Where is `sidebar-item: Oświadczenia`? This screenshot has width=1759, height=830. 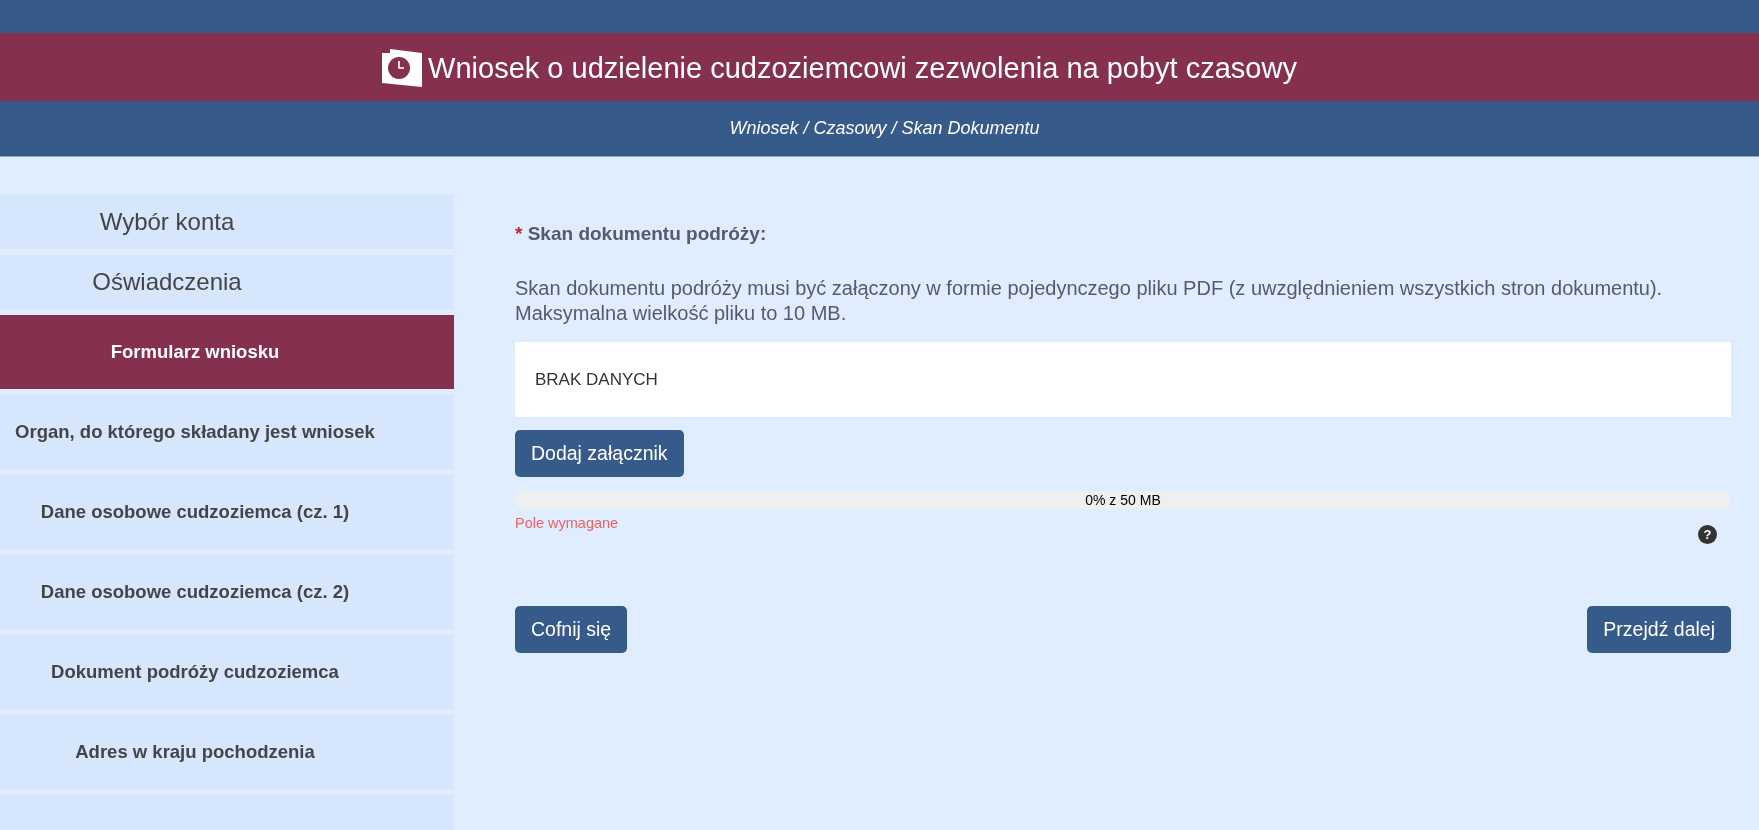 sidebar-item: Oświadczenia is located at coordinates (227, 282).